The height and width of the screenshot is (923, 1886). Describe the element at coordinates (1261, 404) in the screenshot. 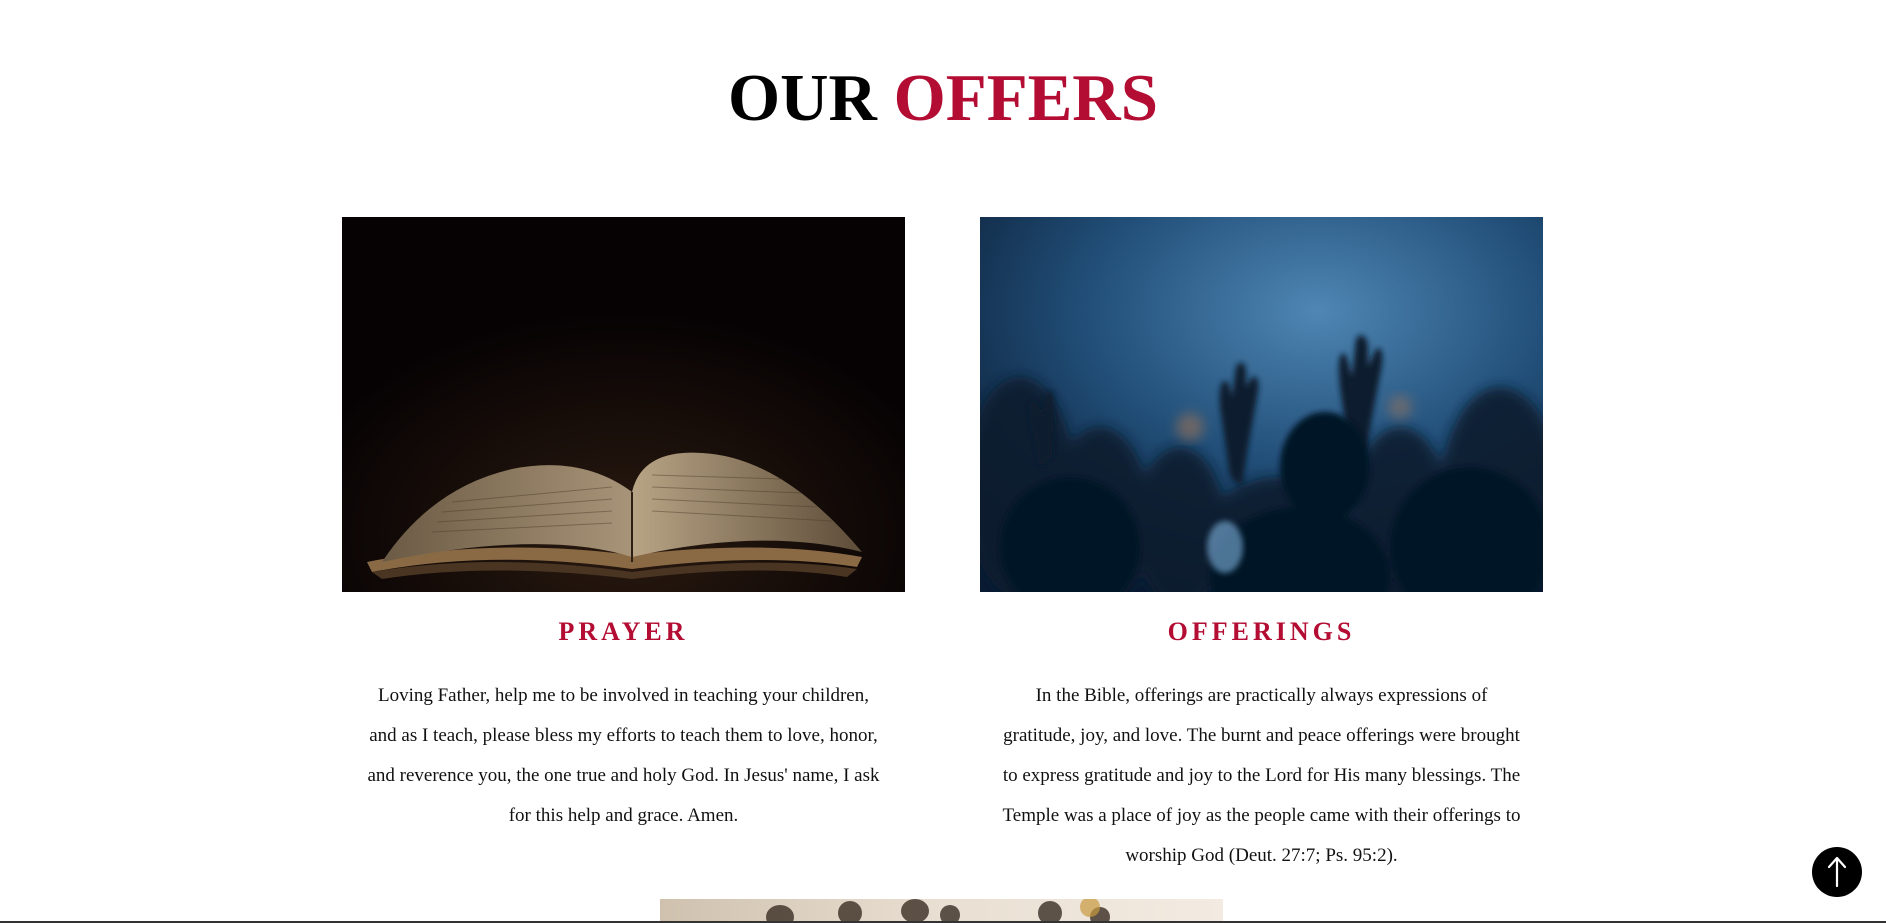

I see `offerings-image` at that location.